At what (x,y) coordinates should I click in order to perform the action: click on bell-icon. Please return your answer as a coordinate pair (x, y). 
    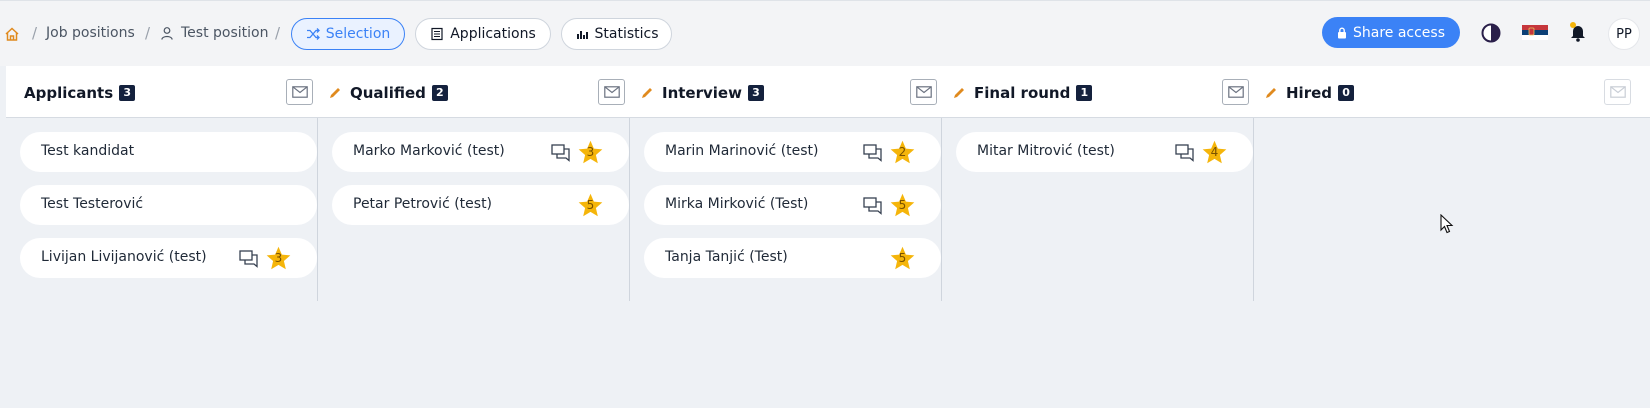
    Looking at the image, I should click on (1578, 32).